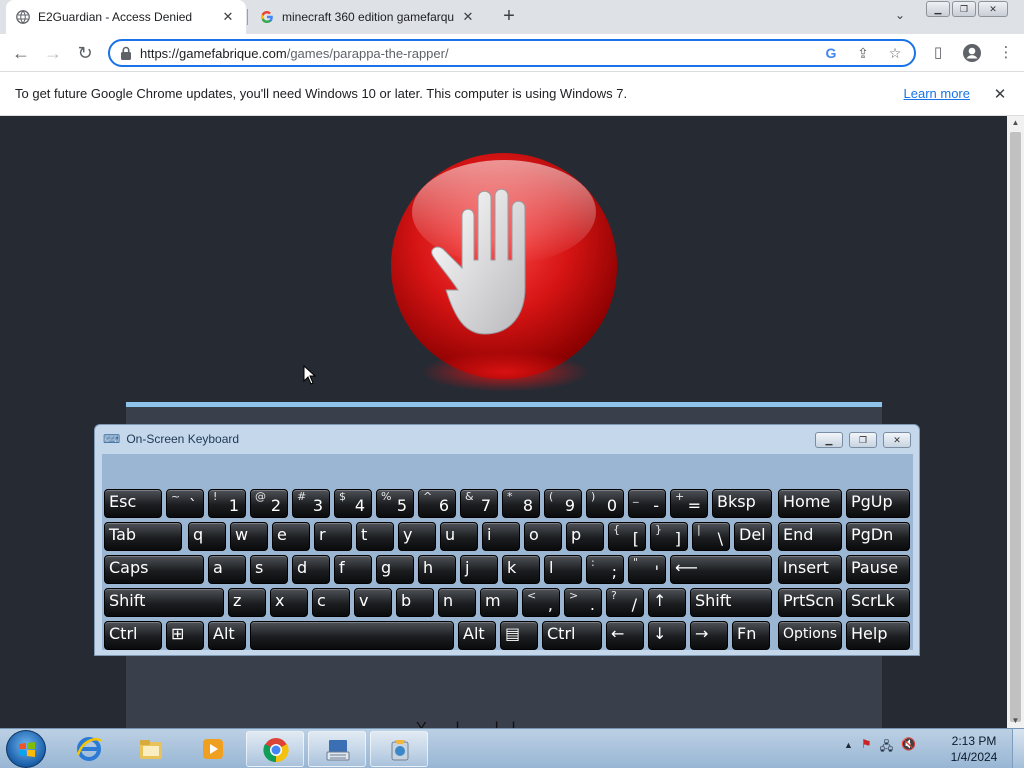 This screenshot has height=768, width=1024. What do you see at coordinates (21, 53) in the screenshot?
I see `back-arrow-icon: ←` at bounding box center [21, 53].